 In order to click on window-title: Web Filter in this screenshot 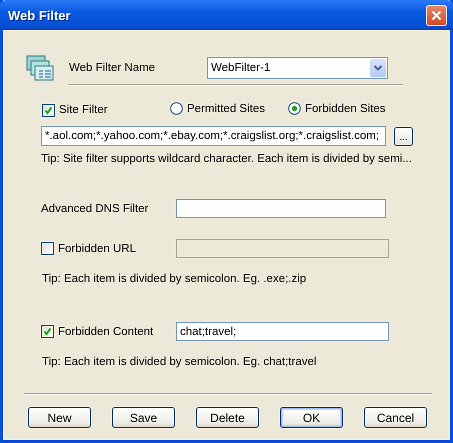, I will do `click(39, 15)`.